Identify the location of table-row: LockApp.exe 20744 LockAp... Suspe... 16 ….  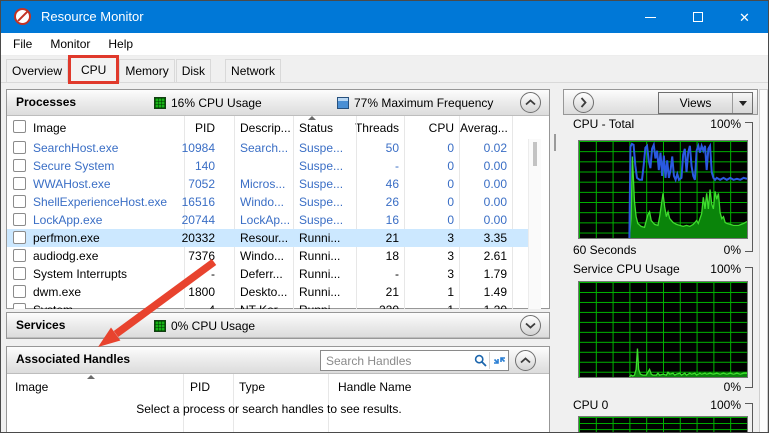
(267, 220).